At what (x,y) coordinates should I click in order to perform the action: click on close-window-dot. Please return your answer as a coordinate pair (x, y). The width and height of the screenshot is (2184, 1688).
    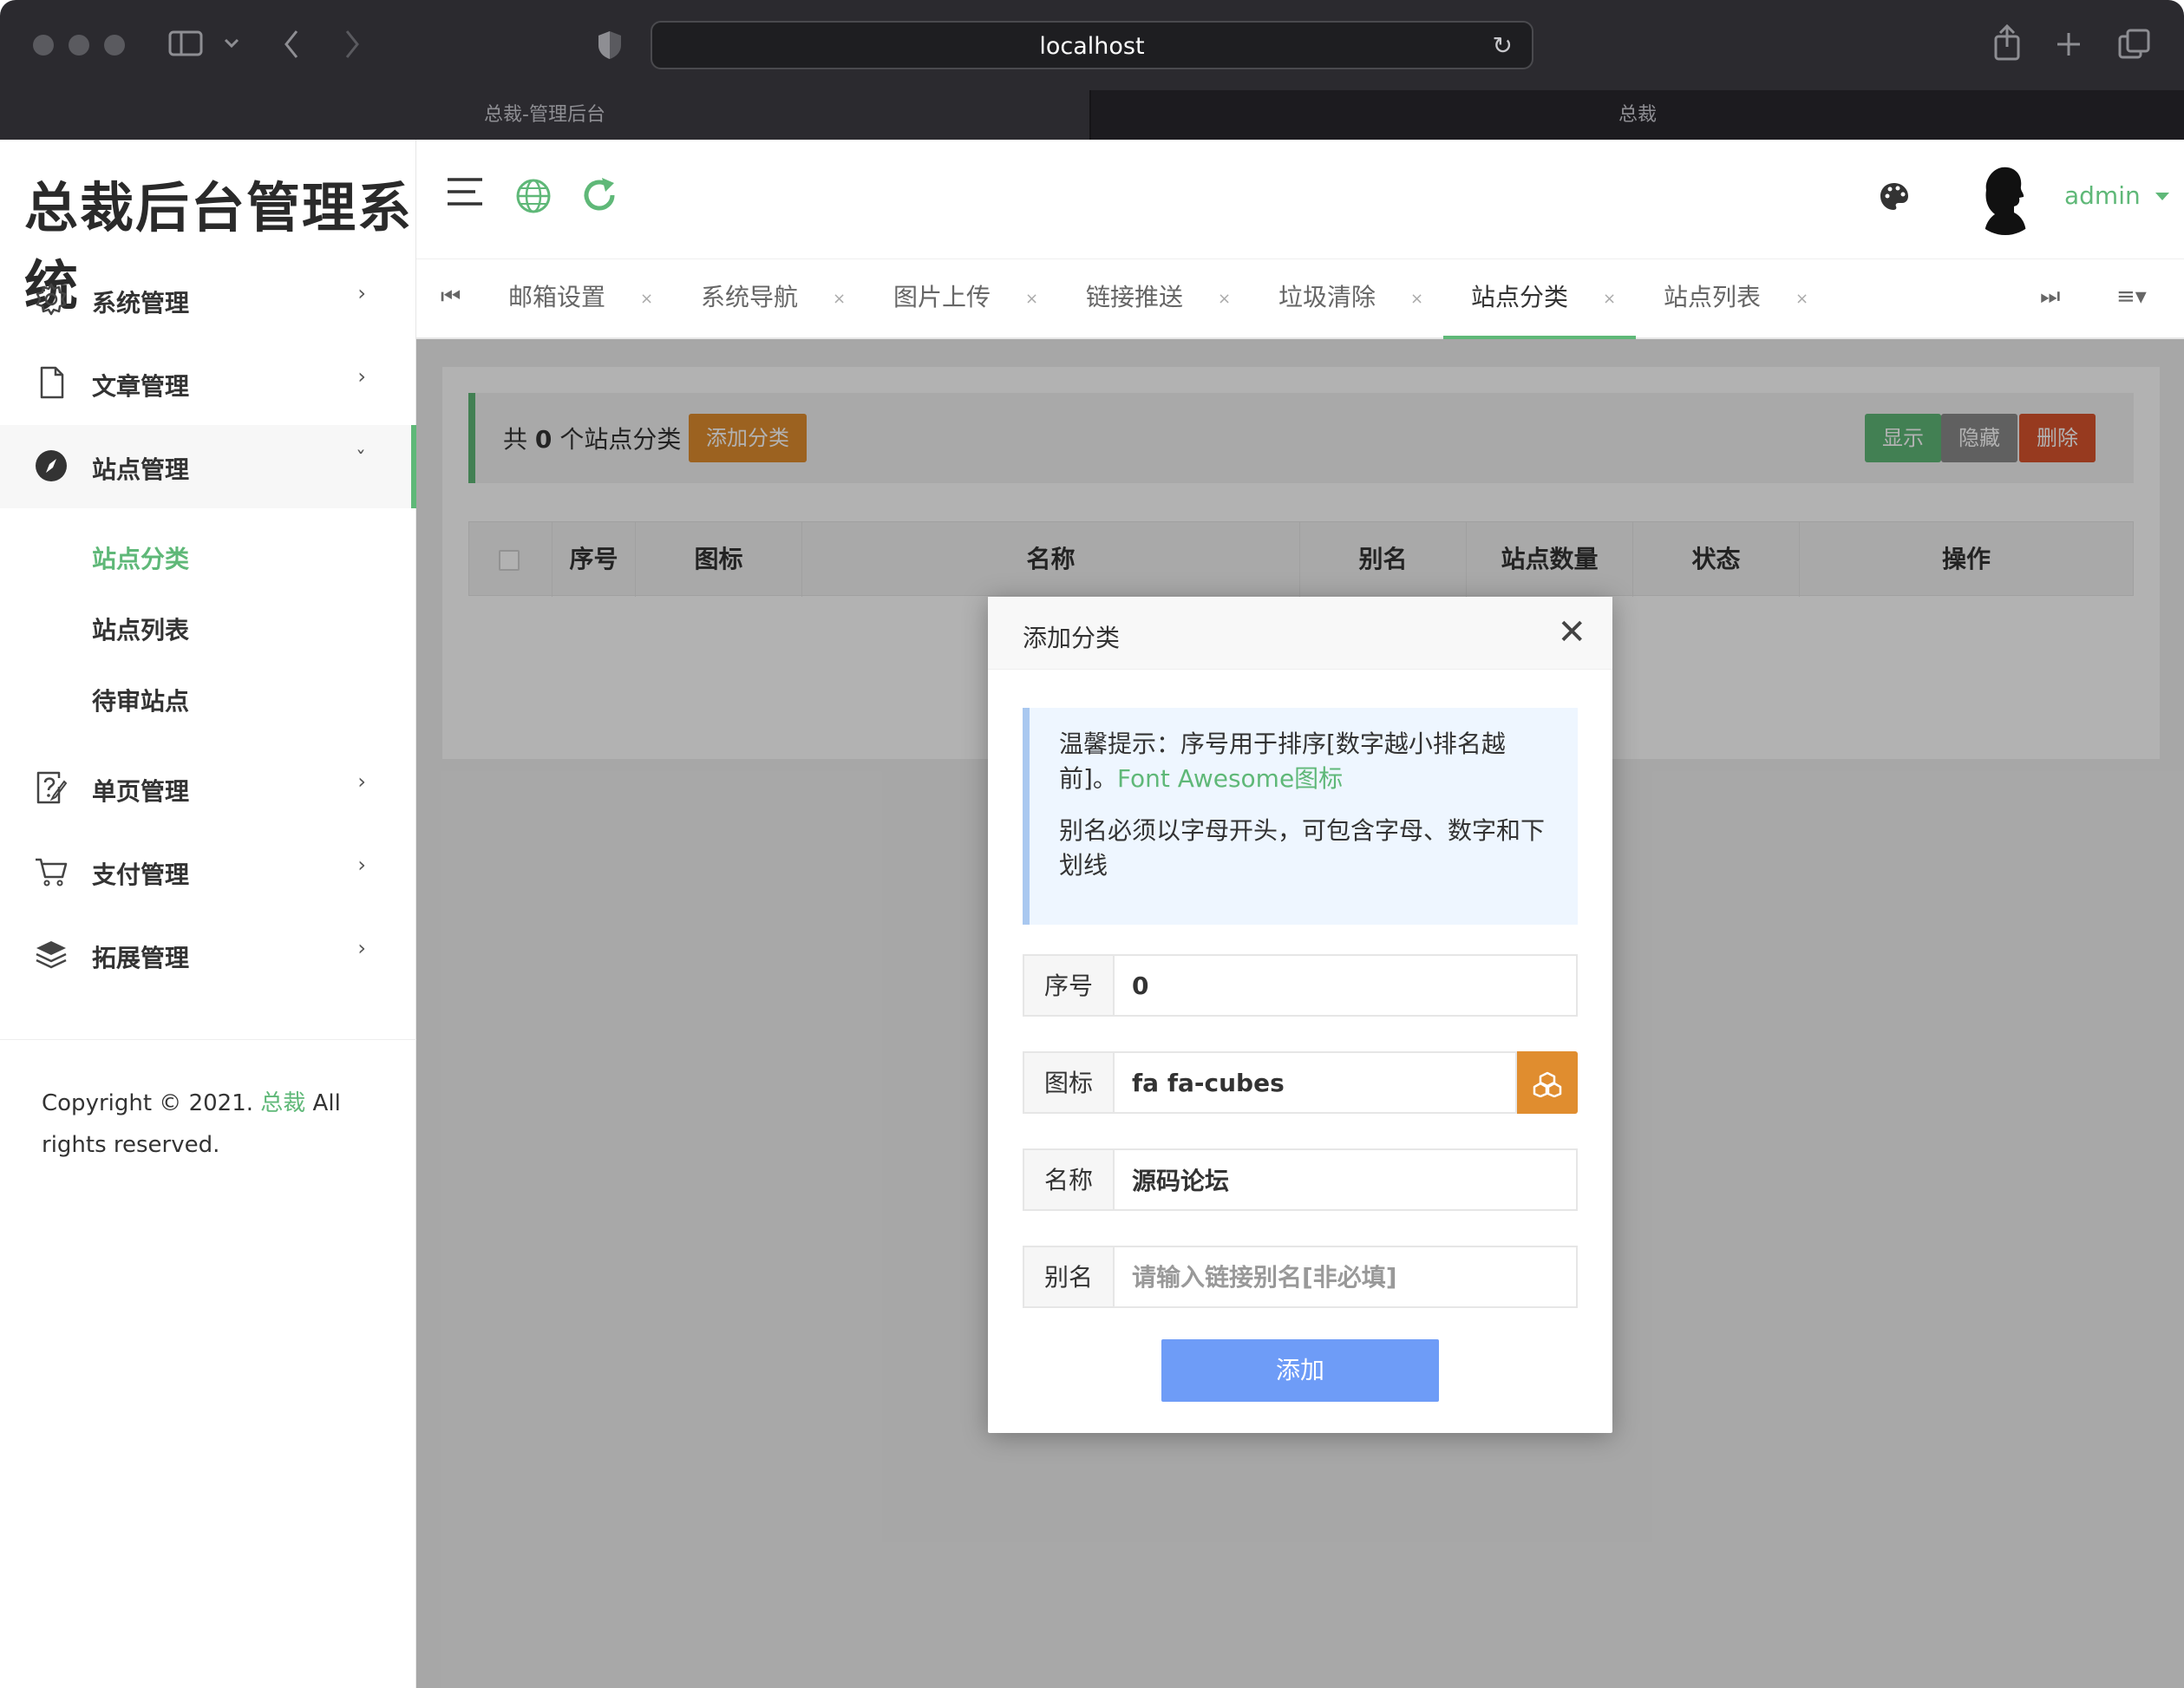
    Looking at the image, I should click on (43, 45).